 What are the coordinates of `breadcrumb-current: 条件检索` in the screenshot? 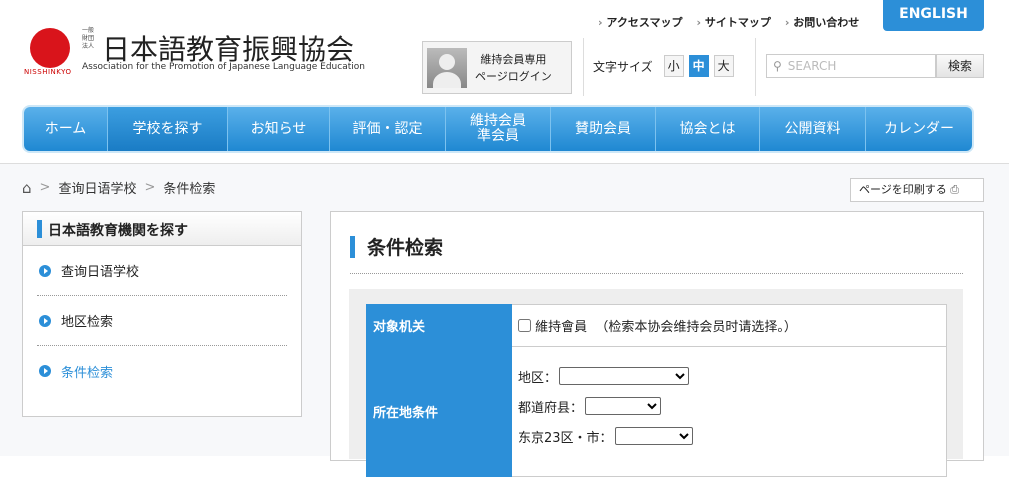 It's located at (189, 189).